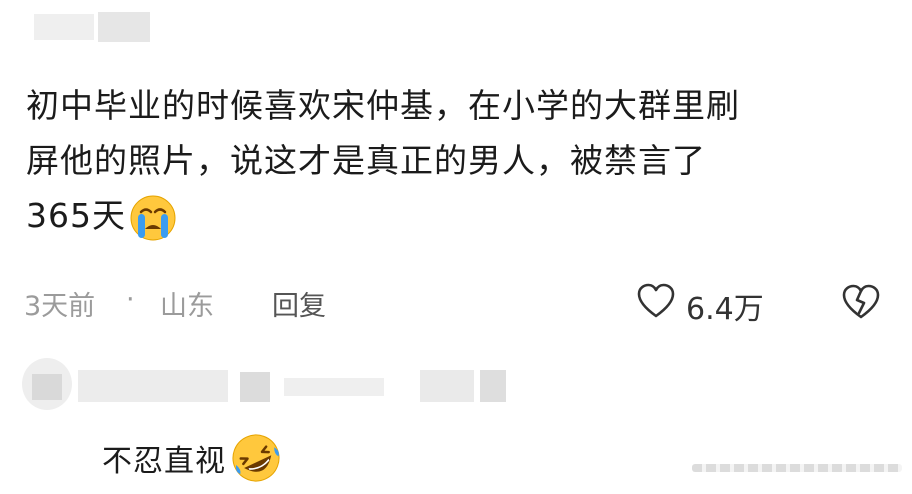 This screenshot has width=912, height=494. I want to click on reply-body: 不忍直视, so click(193, 460).